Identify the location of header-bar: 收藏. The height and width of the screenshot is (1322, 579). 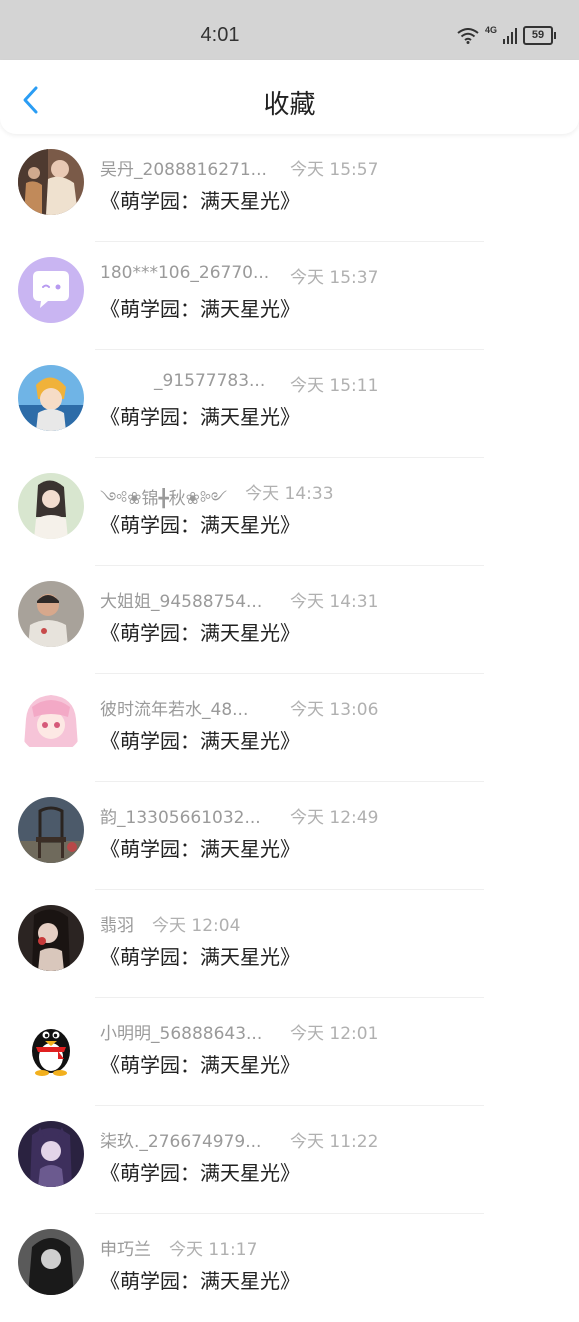
(289, 97).